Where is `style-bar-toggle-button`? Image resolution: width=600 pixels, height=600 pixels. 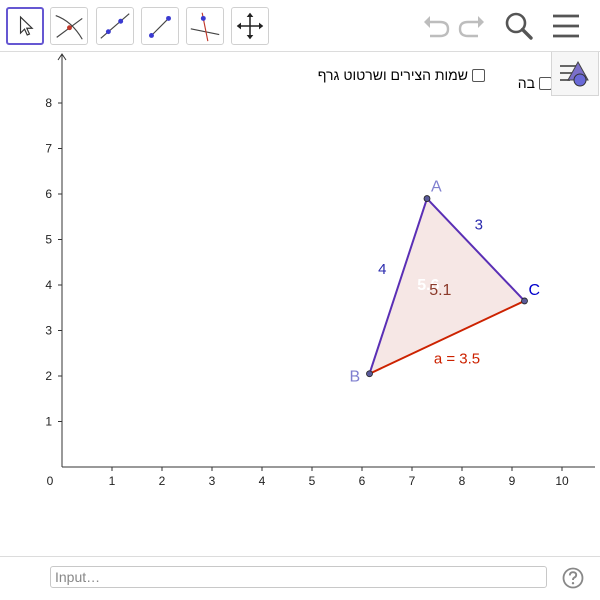 style-bar-toggle-button is located at coordinates (575, 74).